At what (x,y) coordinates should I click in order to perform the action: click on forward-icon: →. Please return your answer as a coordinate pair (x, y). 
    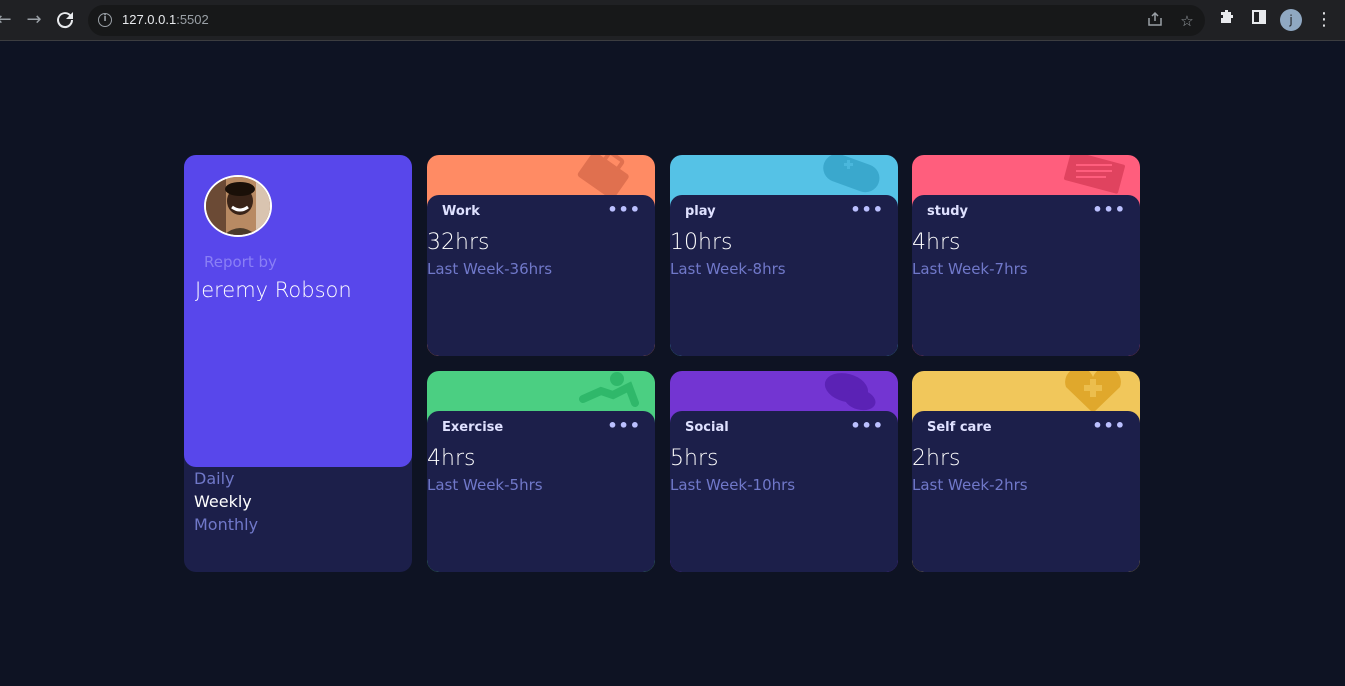
    Looking at the image, I should click on (34, 20).